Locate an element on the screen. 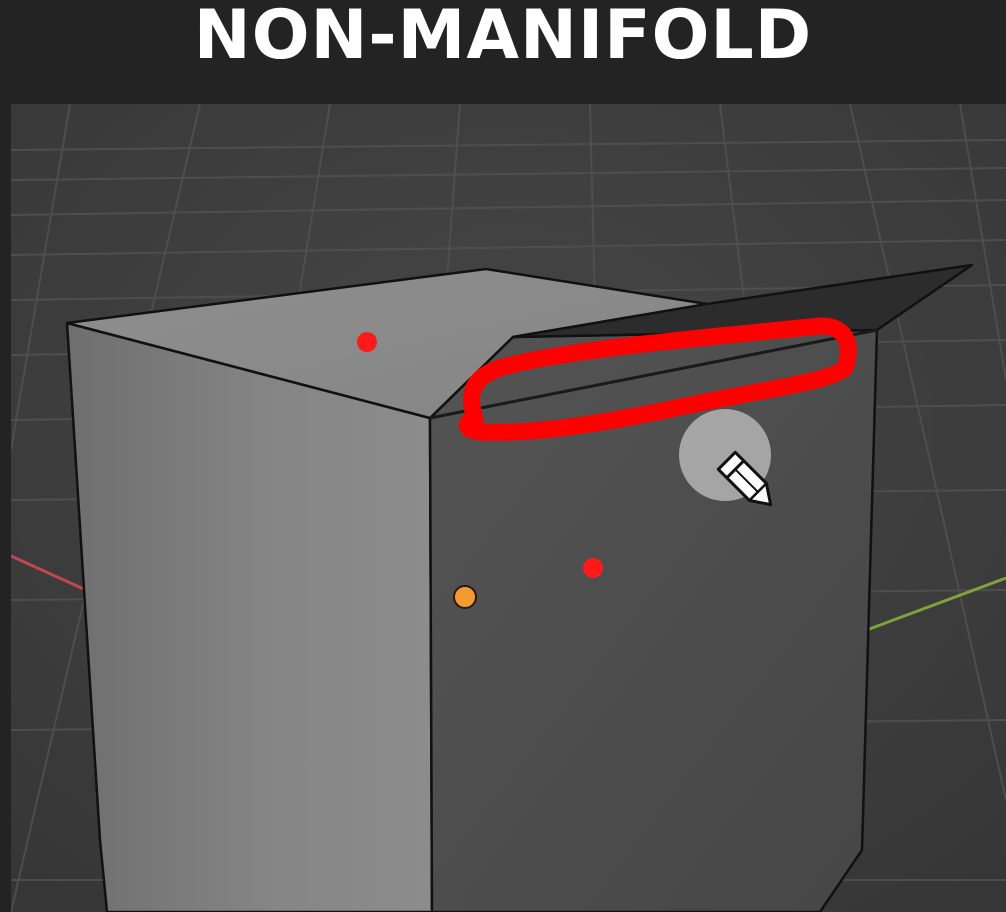 This screenshot has width=1006, height=912. page-title: NON-MANIFOLD is located at coordinates (503, 37).